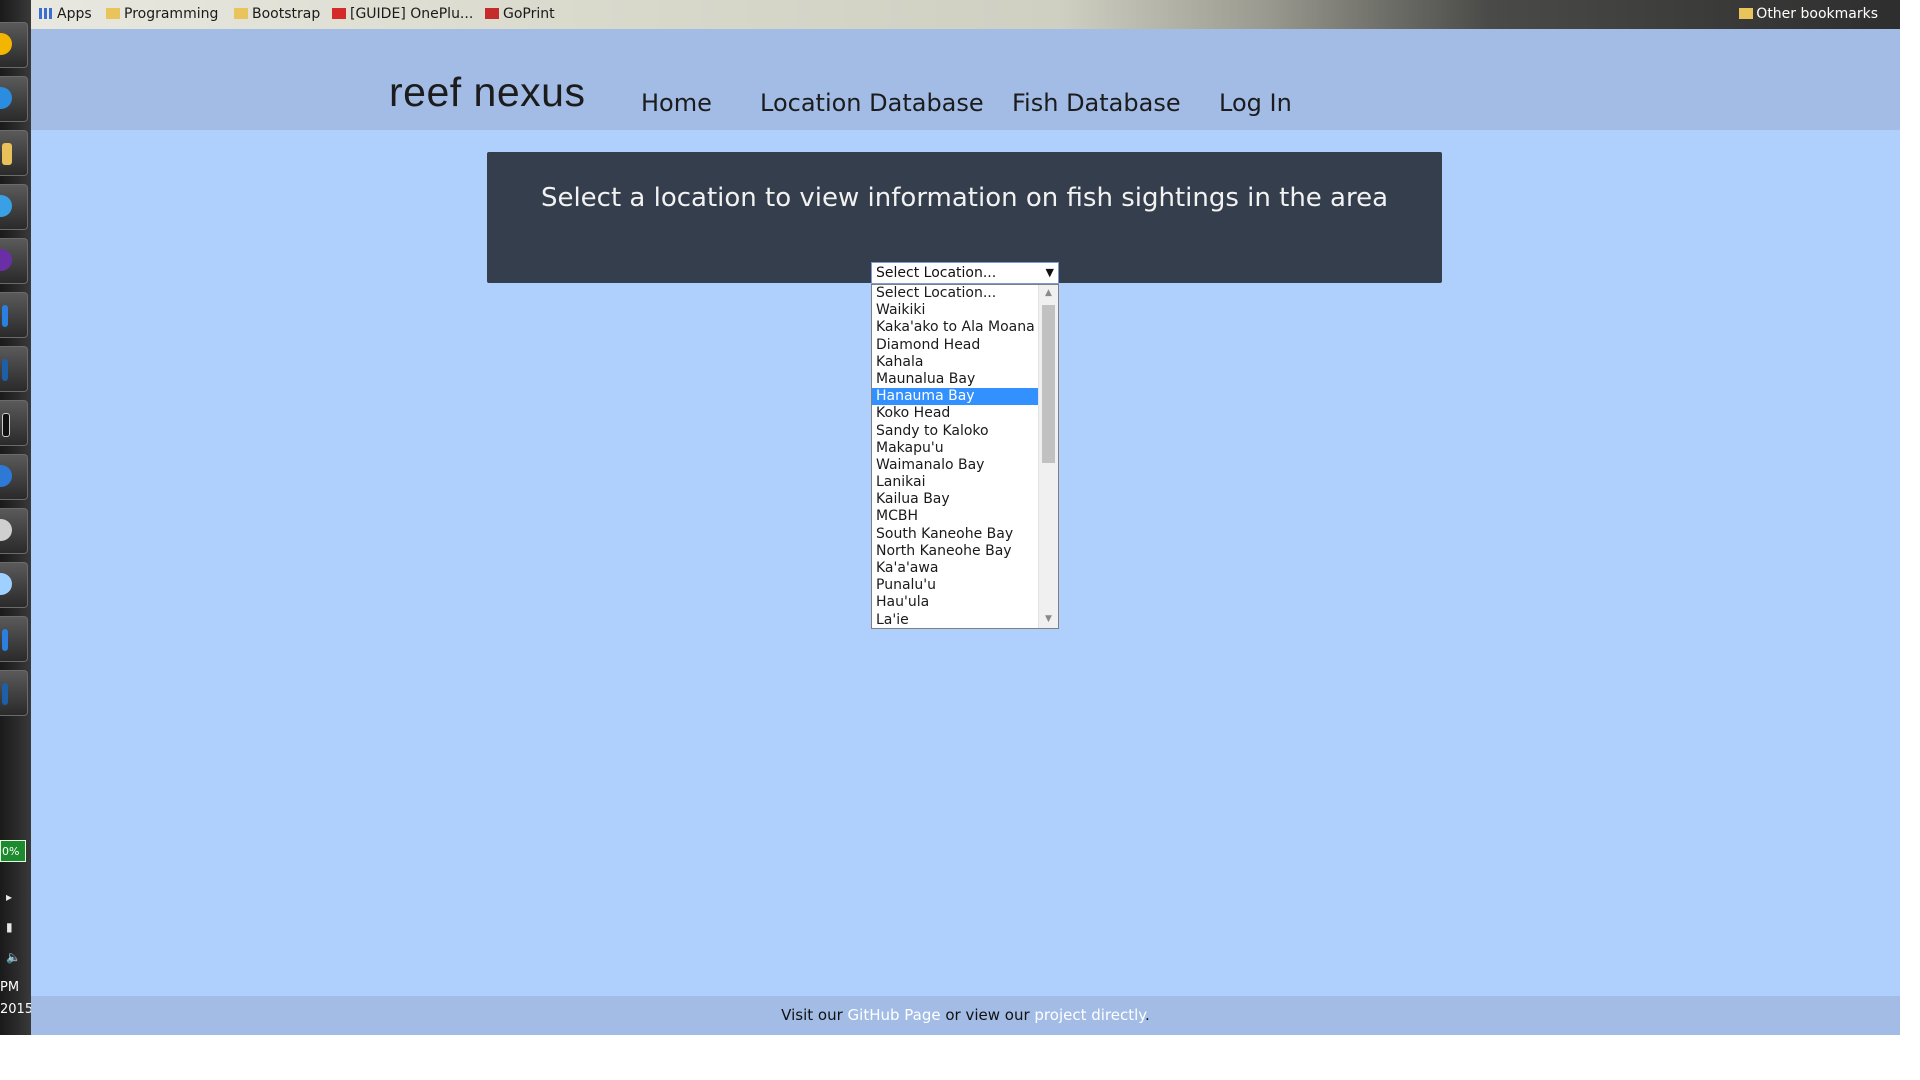 This screenshot has height=1080, width=1920. Describe the element at coordinates (14, 477) in the screenshot. I see `browser-taskbar-icon` at that location.